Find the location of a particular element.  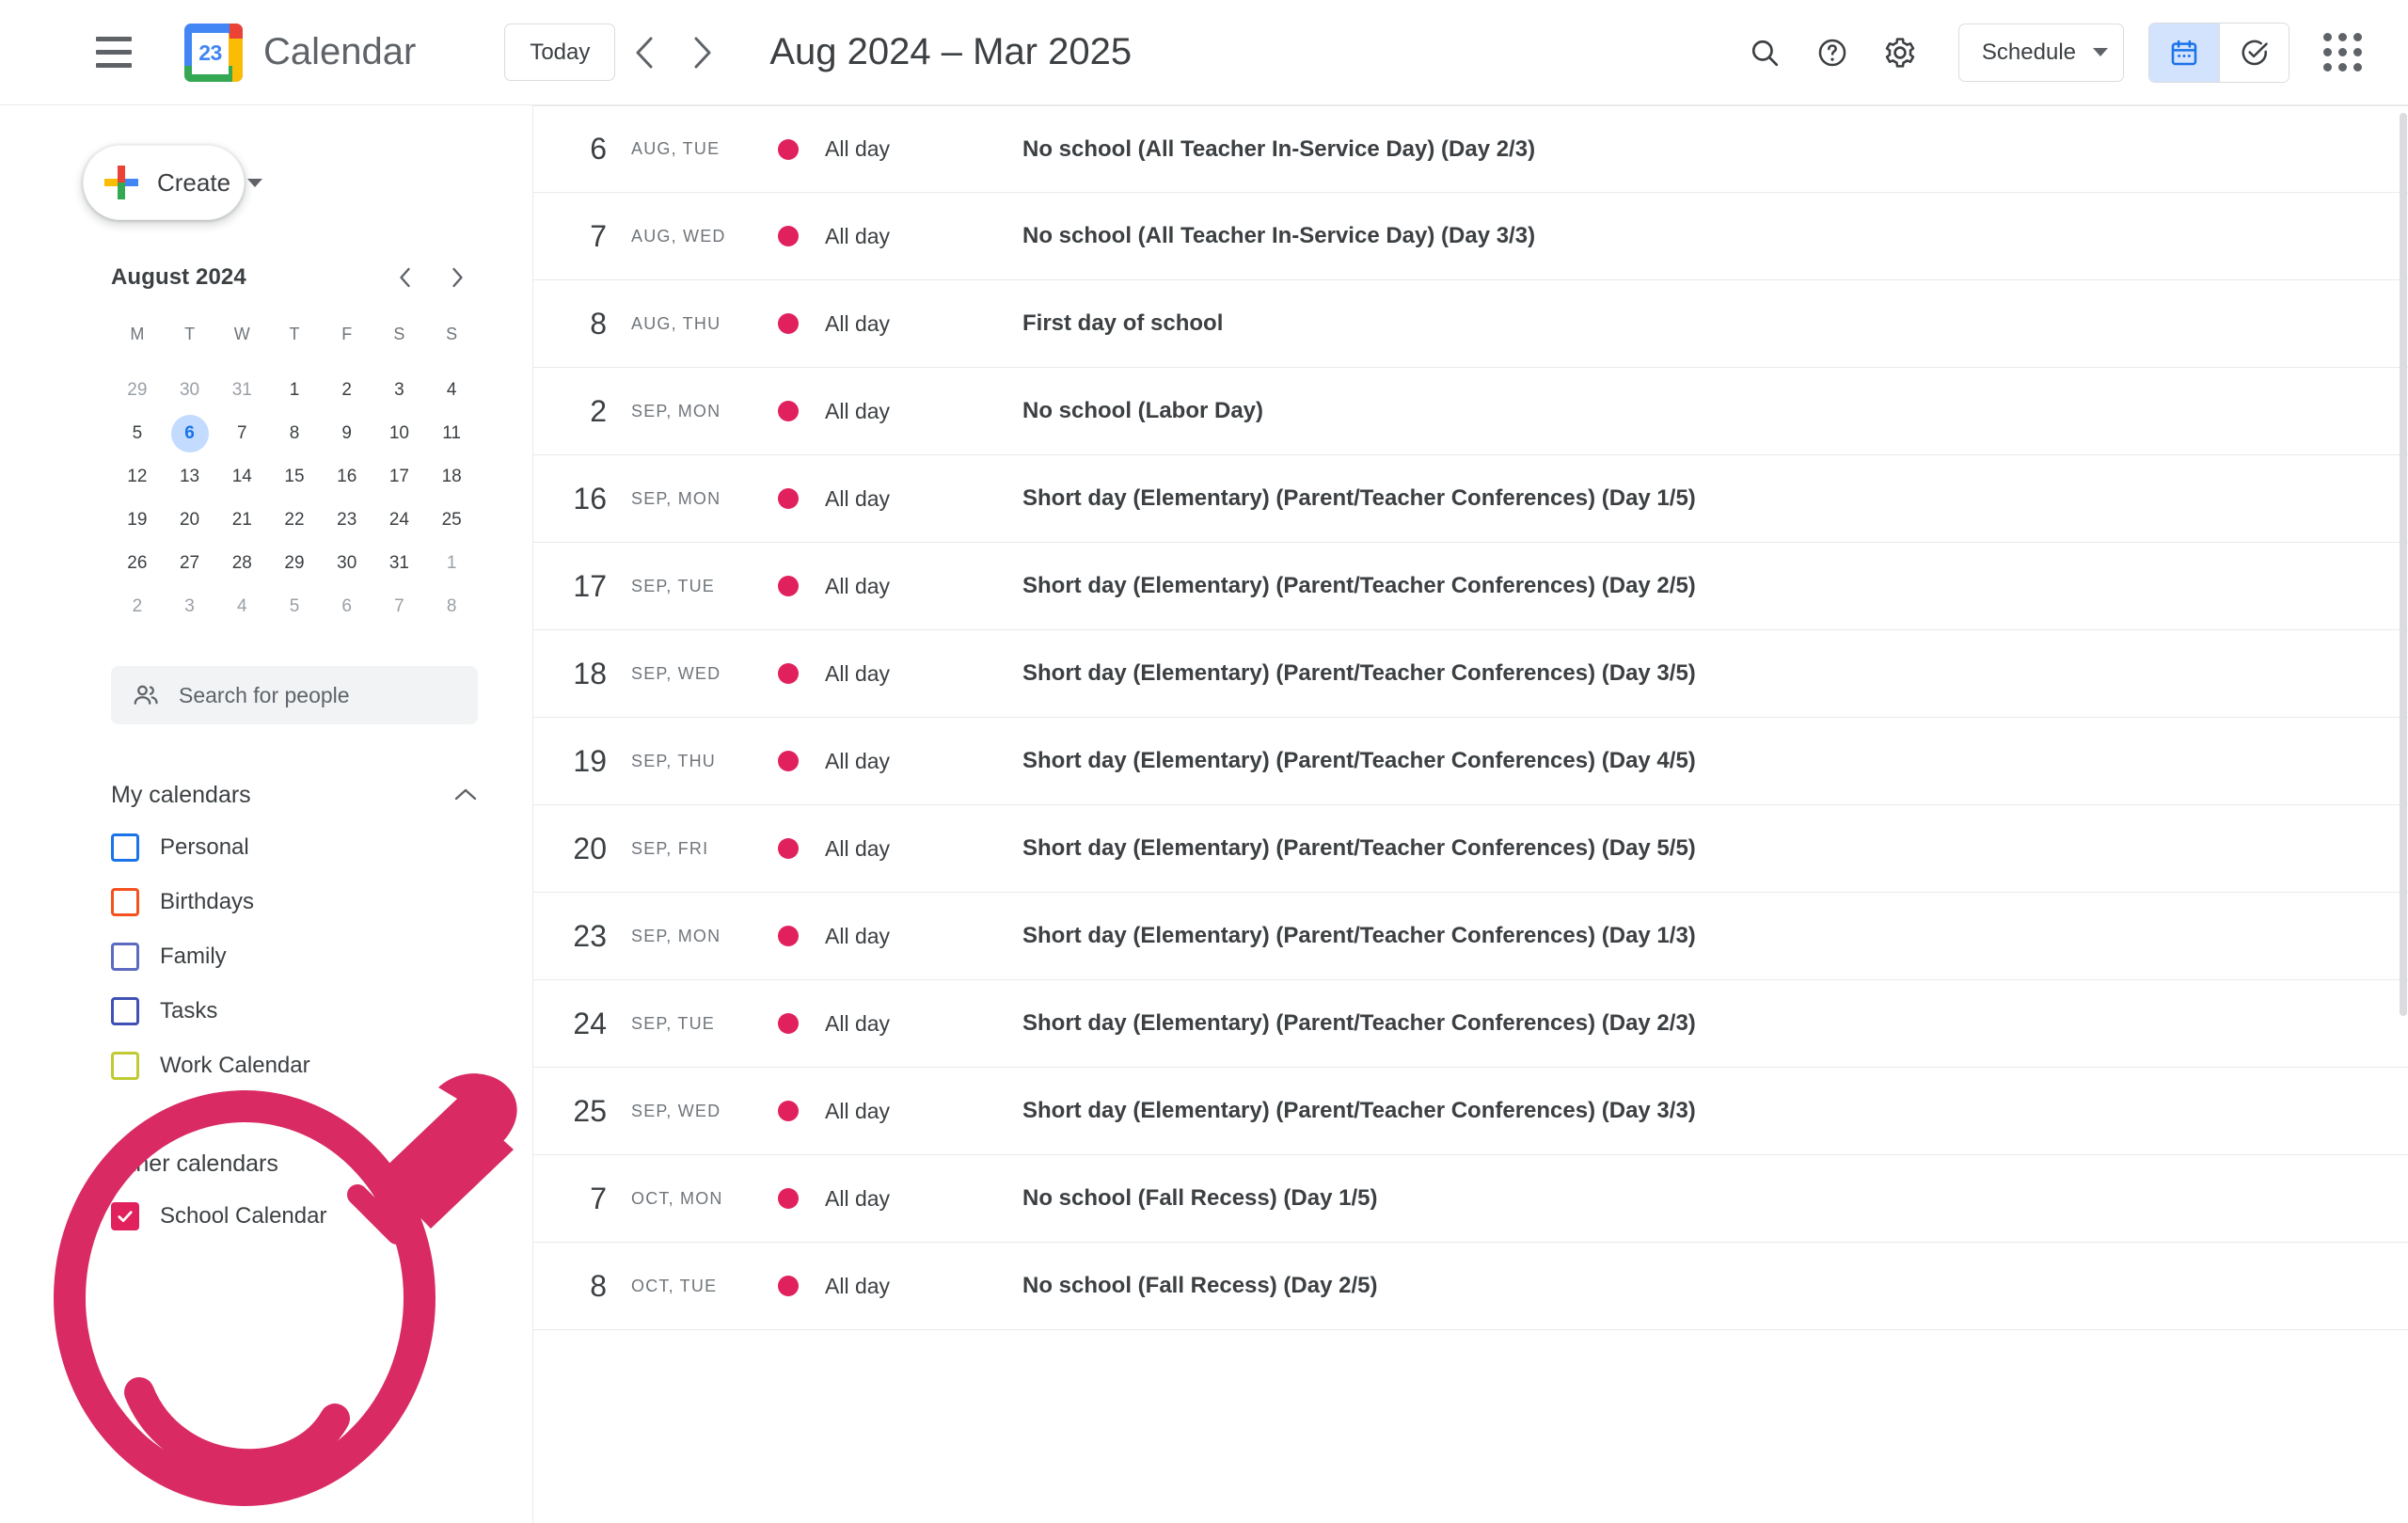

mini-calendar-weekday: T is located at coordinates (190, 333).